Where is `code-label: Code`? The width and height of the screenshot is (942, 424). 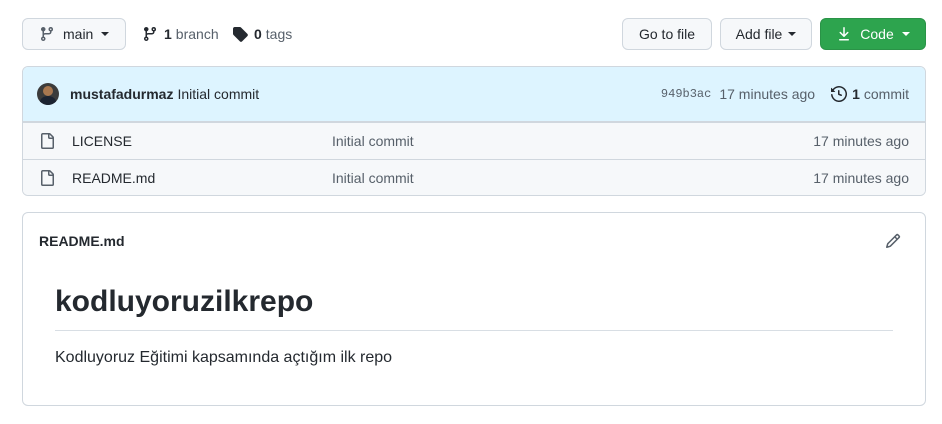
code-label: Code is located at coordinates (877, 34).